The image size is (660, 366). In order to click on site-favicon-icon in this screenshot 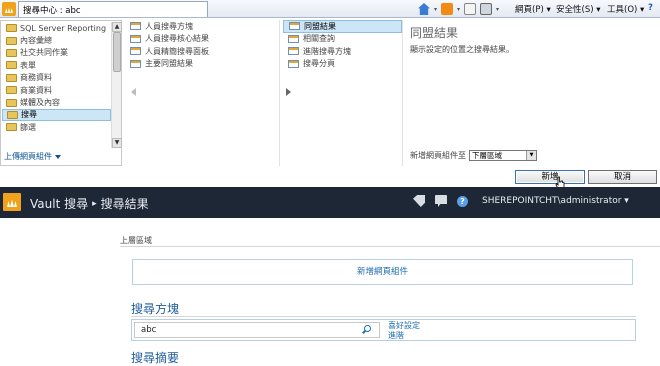, I will do `click(9, 9)`.